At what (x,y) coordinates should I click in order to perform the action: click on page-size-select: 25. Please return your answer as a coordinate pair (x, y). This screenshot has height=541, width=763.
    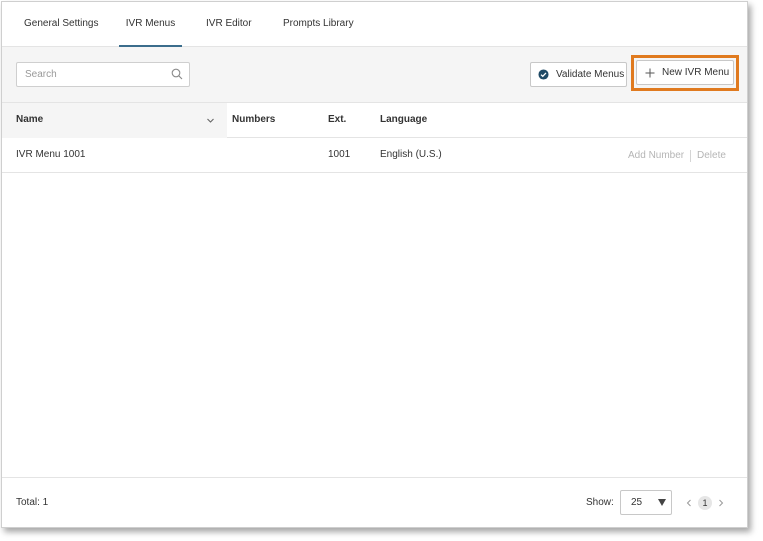
    Looking at the image, I should click on (646, 502).